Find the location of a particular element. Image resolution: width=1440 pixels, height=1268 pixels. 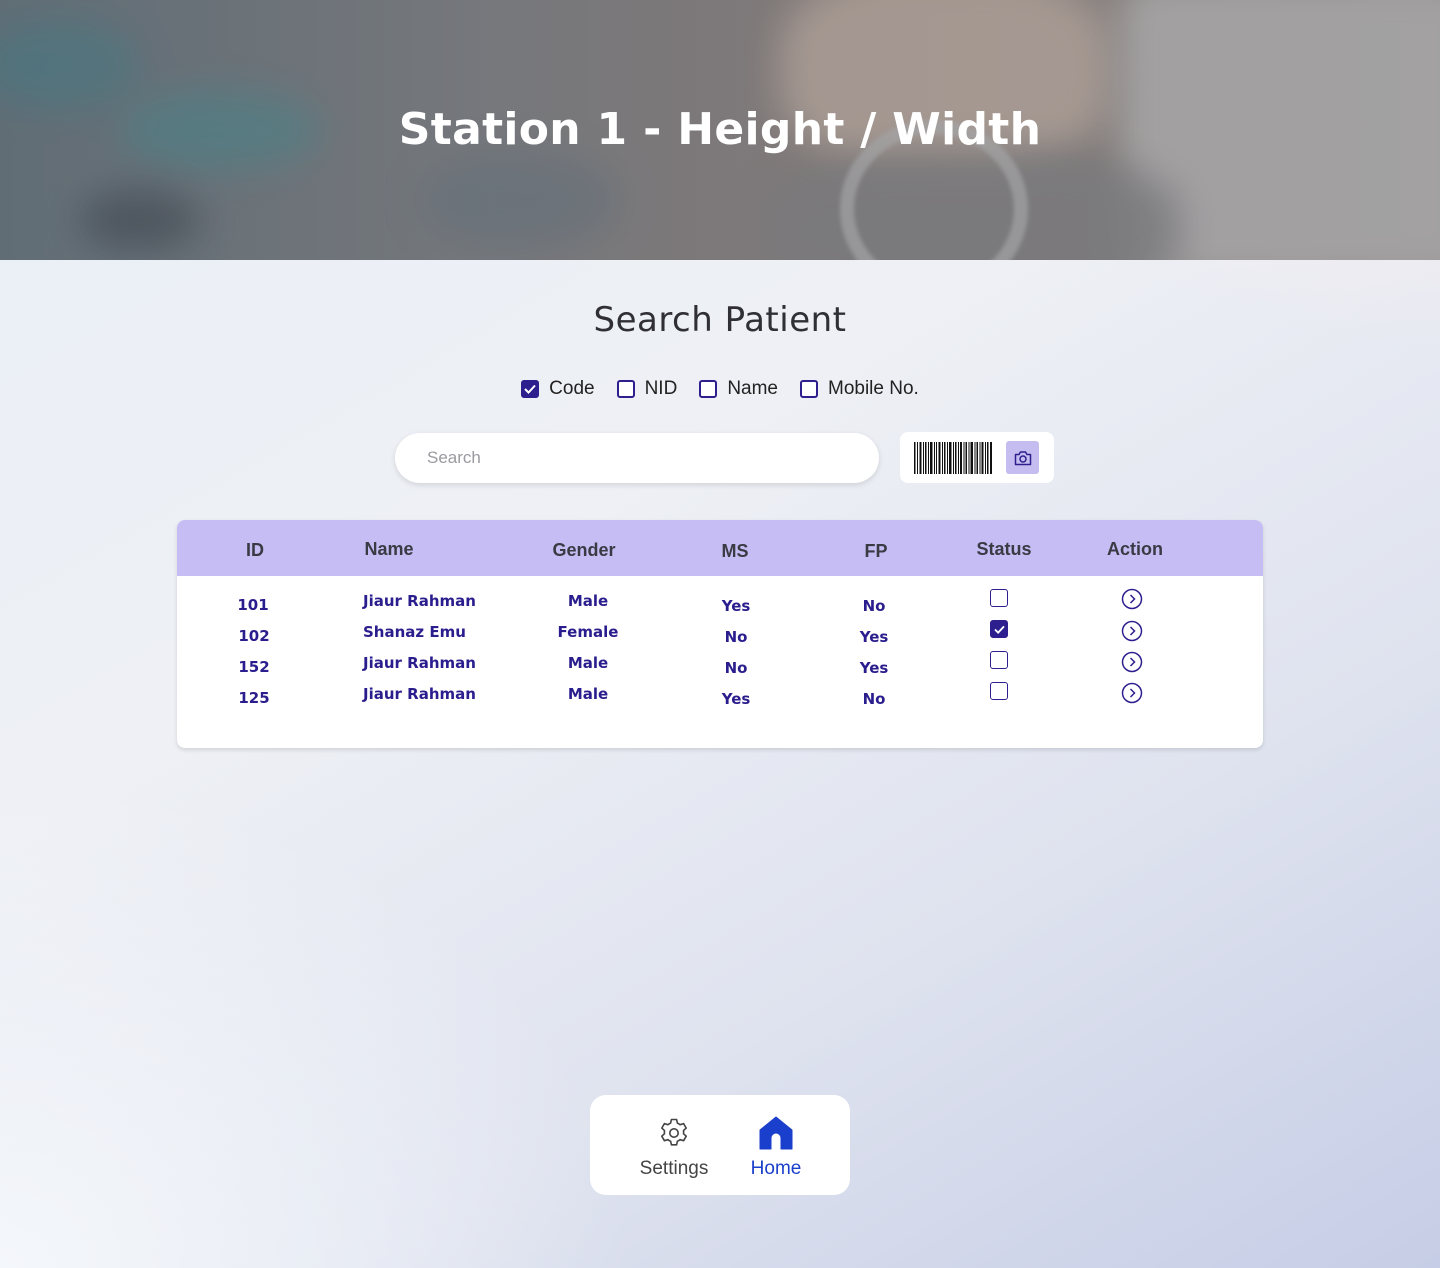

search-input is located at coordinates (637, 458).